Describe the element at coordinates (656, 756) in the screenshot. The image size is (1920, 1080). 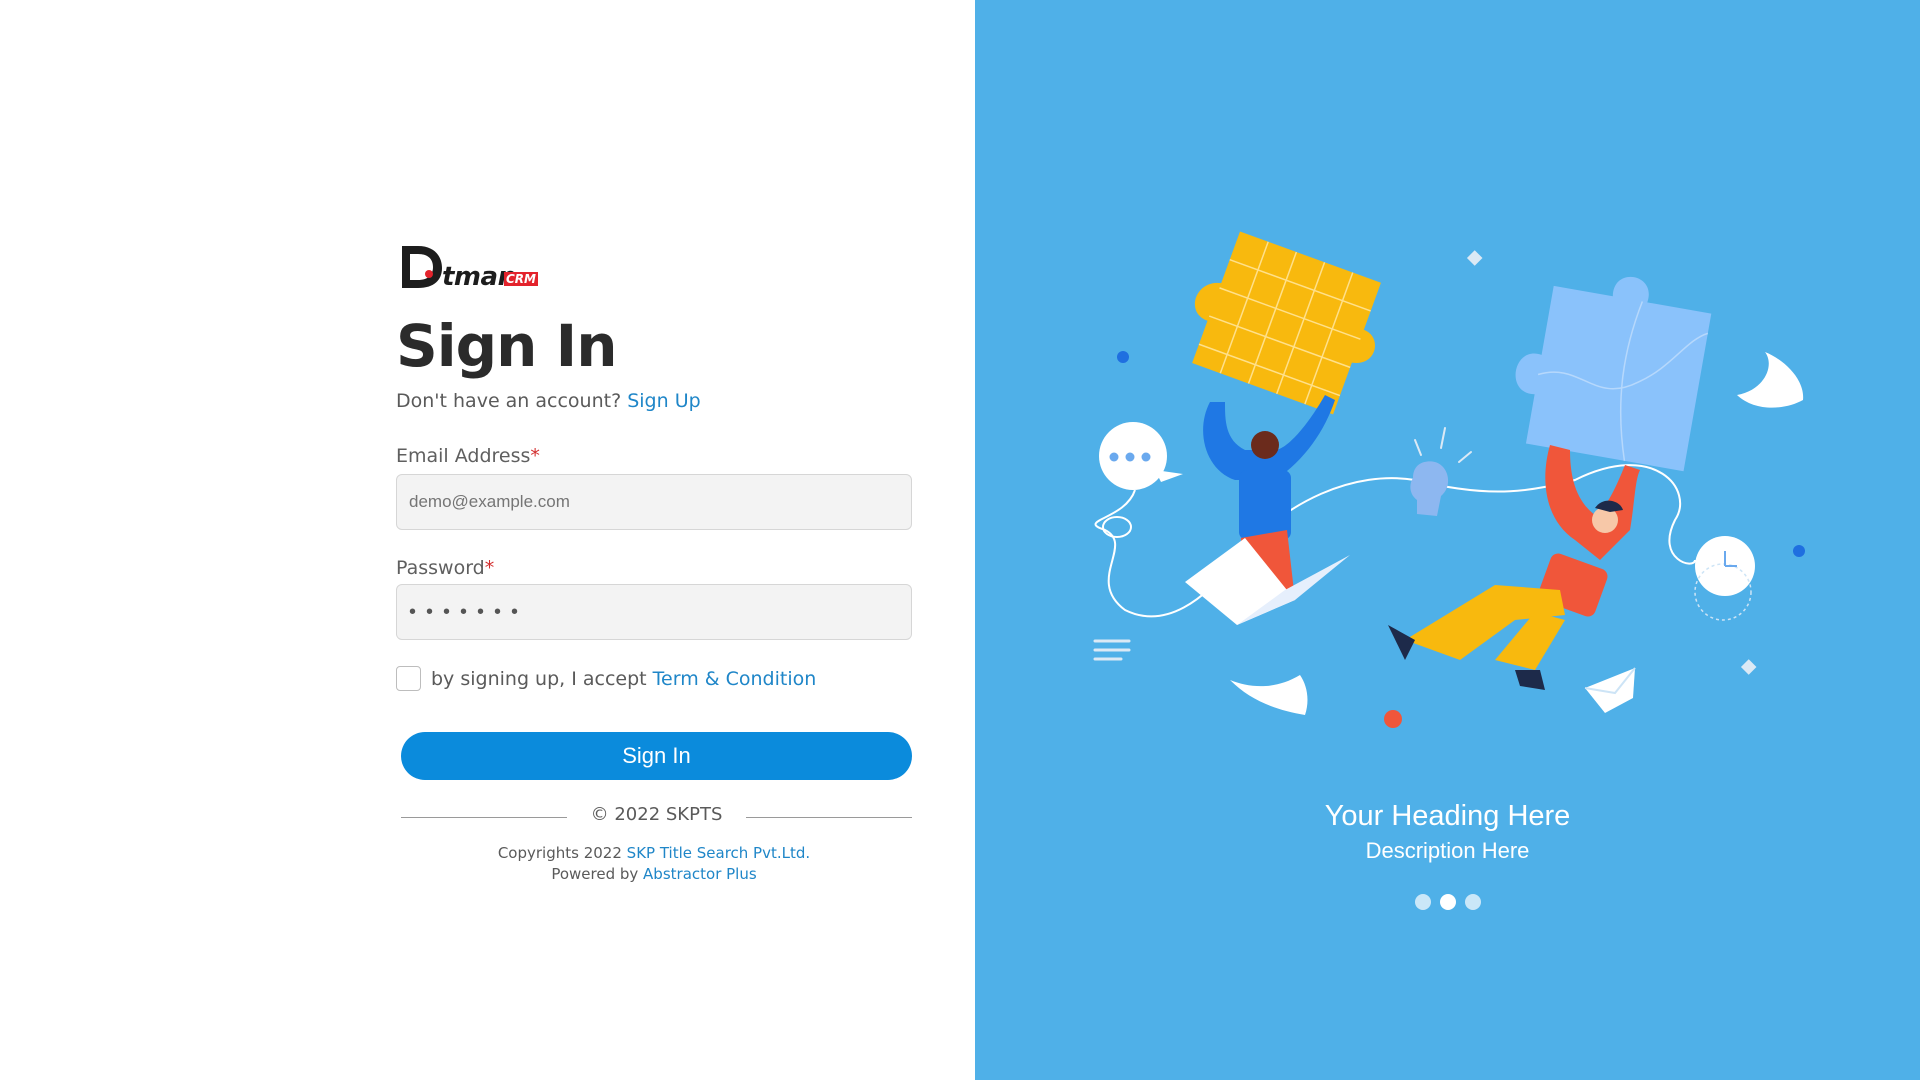
I see `signin-button: Sign In` at that location.